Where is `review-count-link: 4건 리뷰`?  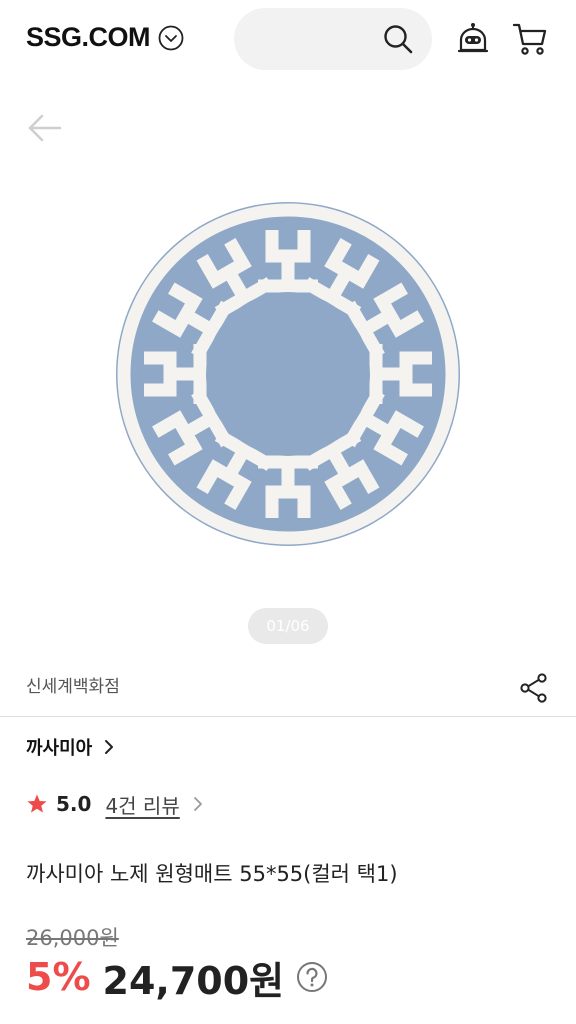 review-count-link: 4건 리뷰 is located at coordinates (142, 804).